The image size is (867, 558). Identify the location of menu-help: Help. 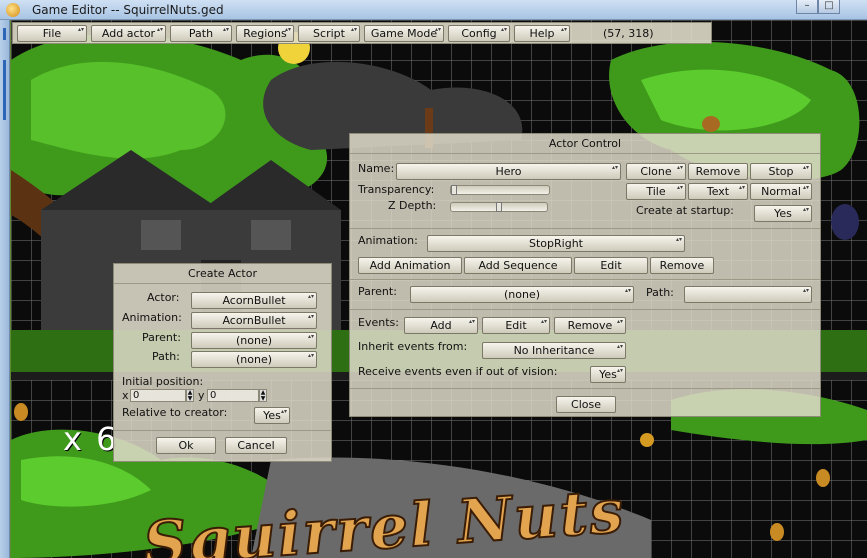
(542, 33).